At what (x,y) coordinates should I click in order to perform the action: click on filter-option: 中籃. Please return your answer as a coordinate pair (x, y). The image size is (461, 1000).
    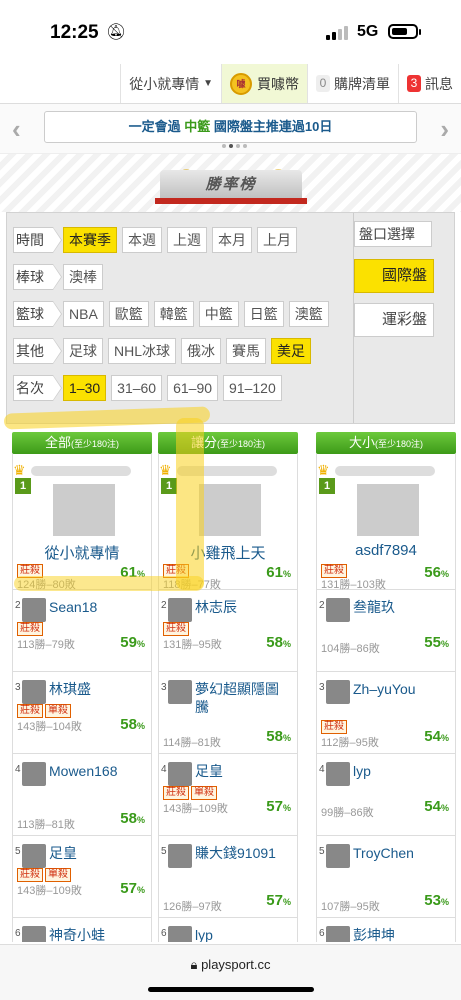
    Looking at the image, I should click on (218, 313).